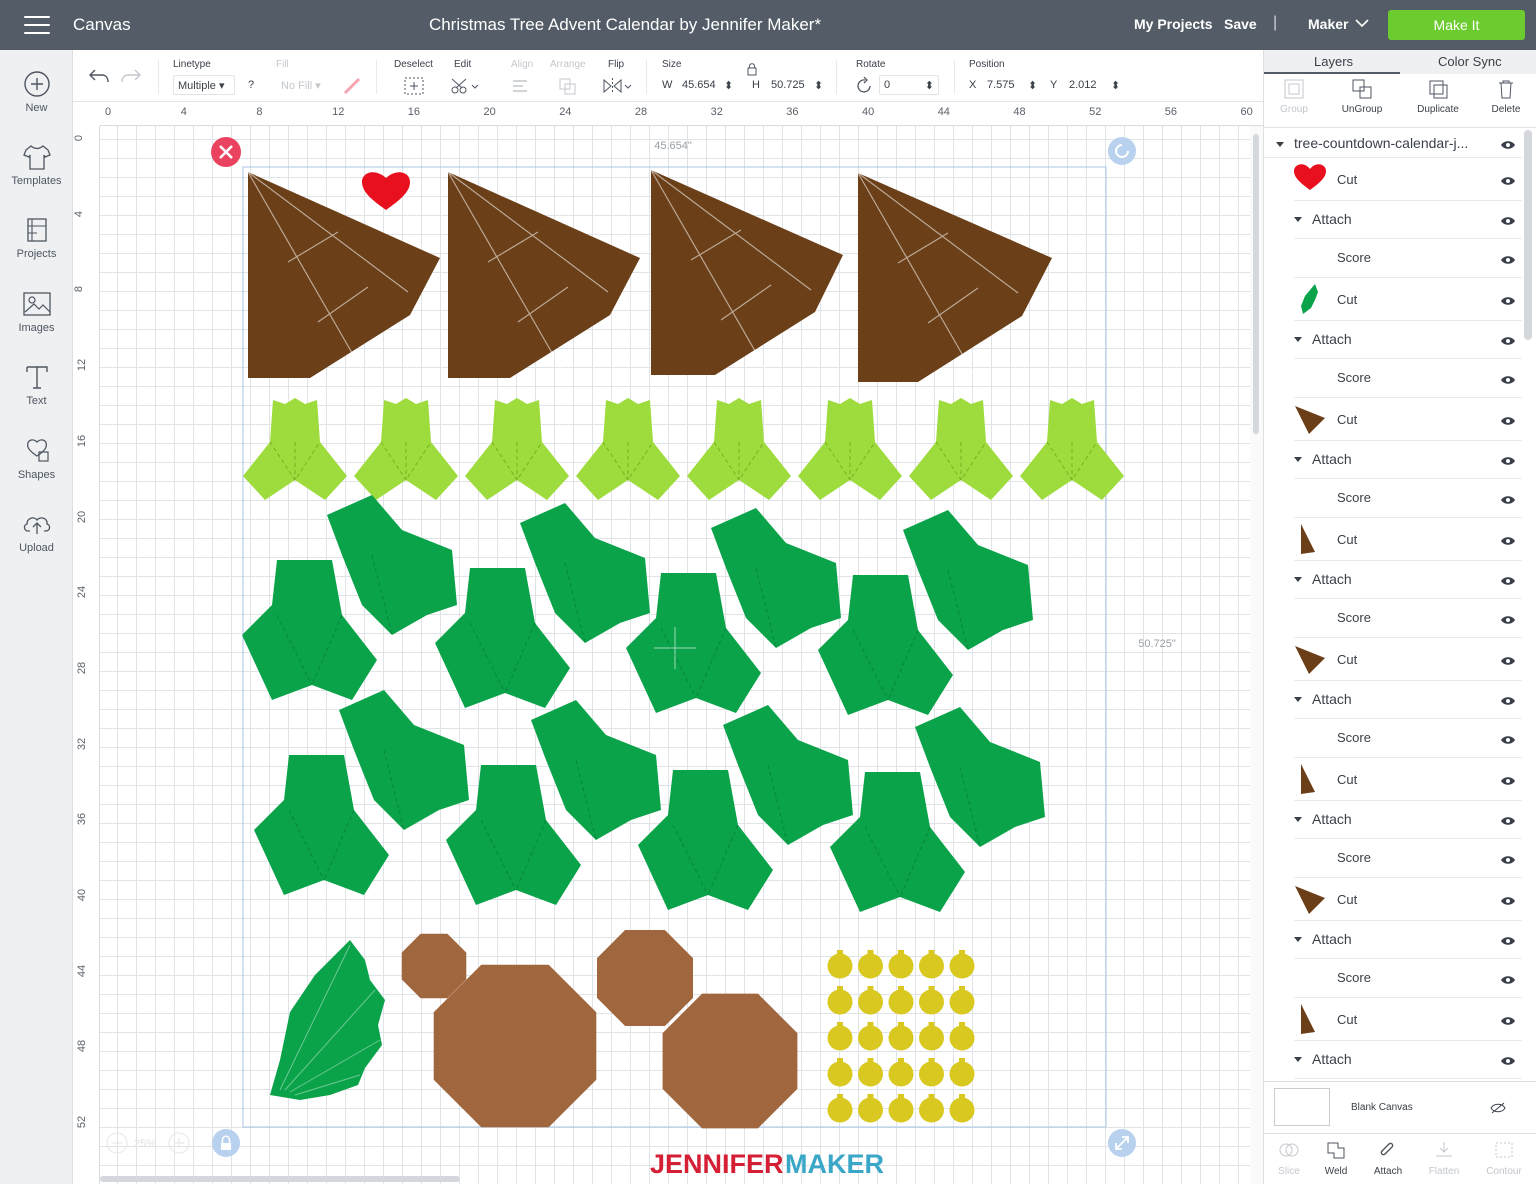 The height and width of the screenshot is (1184, 1536). Describe the element at coordinates (1294, 96) in the screenshot. I see `group-button: Group` at that location.